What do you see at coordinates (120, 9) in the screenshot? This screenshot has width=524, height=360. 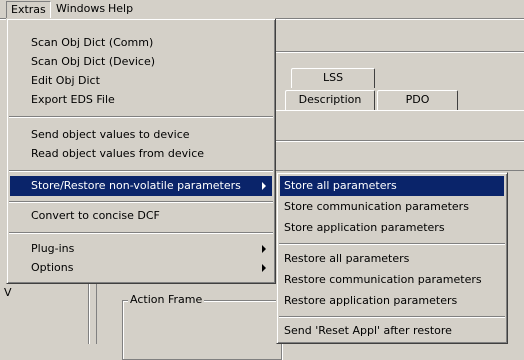 I see `menu-help: Help` at bounding box center [120, 9].